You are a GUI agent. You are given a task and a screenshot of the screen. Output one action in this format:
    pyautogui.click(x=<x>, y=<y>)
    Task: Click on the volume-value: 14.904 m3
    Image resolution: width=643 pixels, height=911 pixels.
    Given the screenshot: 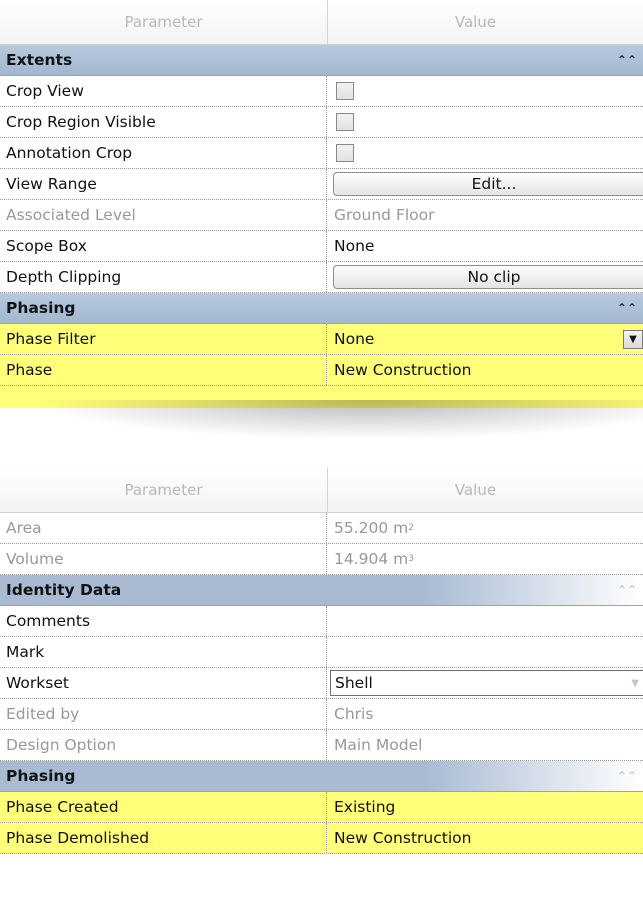 What is the action you would take?
    pyautogui.click(x=374, y=559)
    